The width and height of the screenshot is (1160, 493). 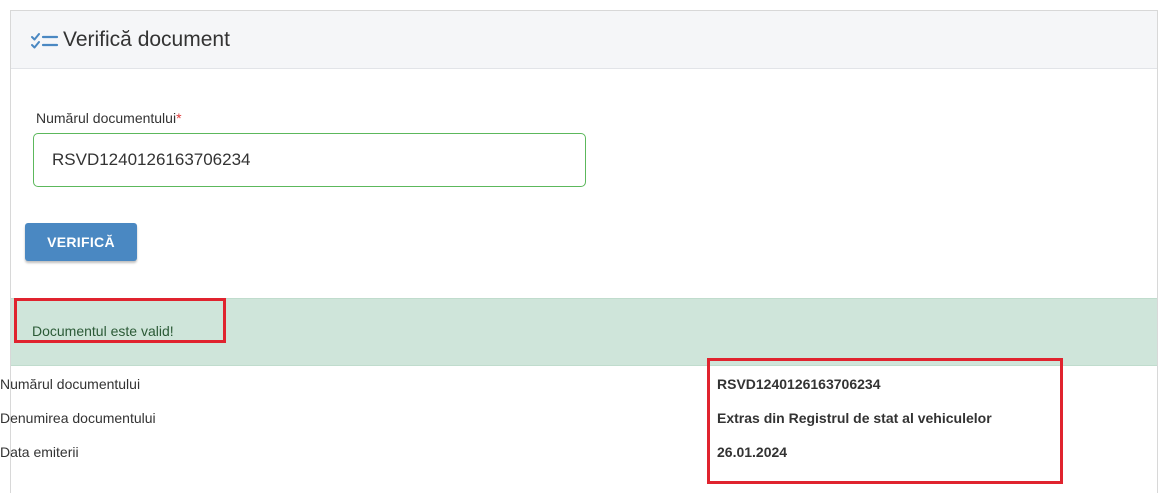 What do you see at coordinates (70, 384) in the screenshot?
I see `detail-label: Numărul documentului` at bounding box center [70, 384].